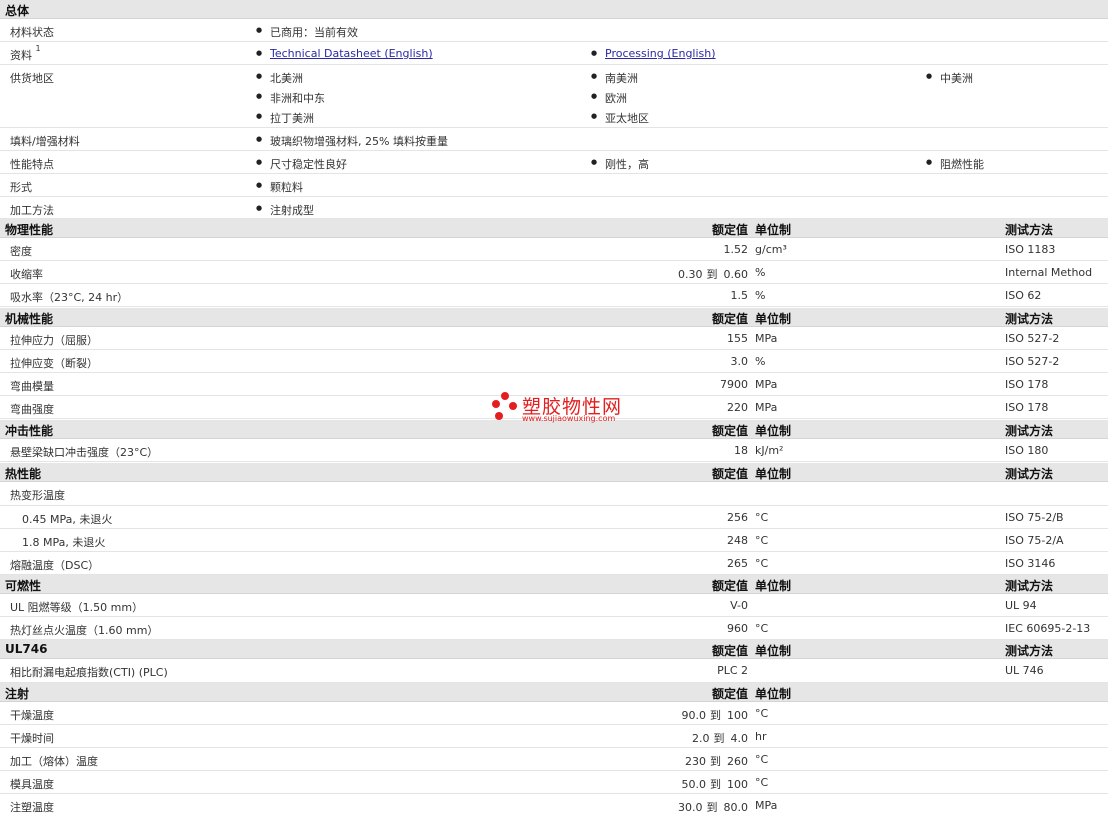  I want to click on property-value: V-0, so click(739, 605).